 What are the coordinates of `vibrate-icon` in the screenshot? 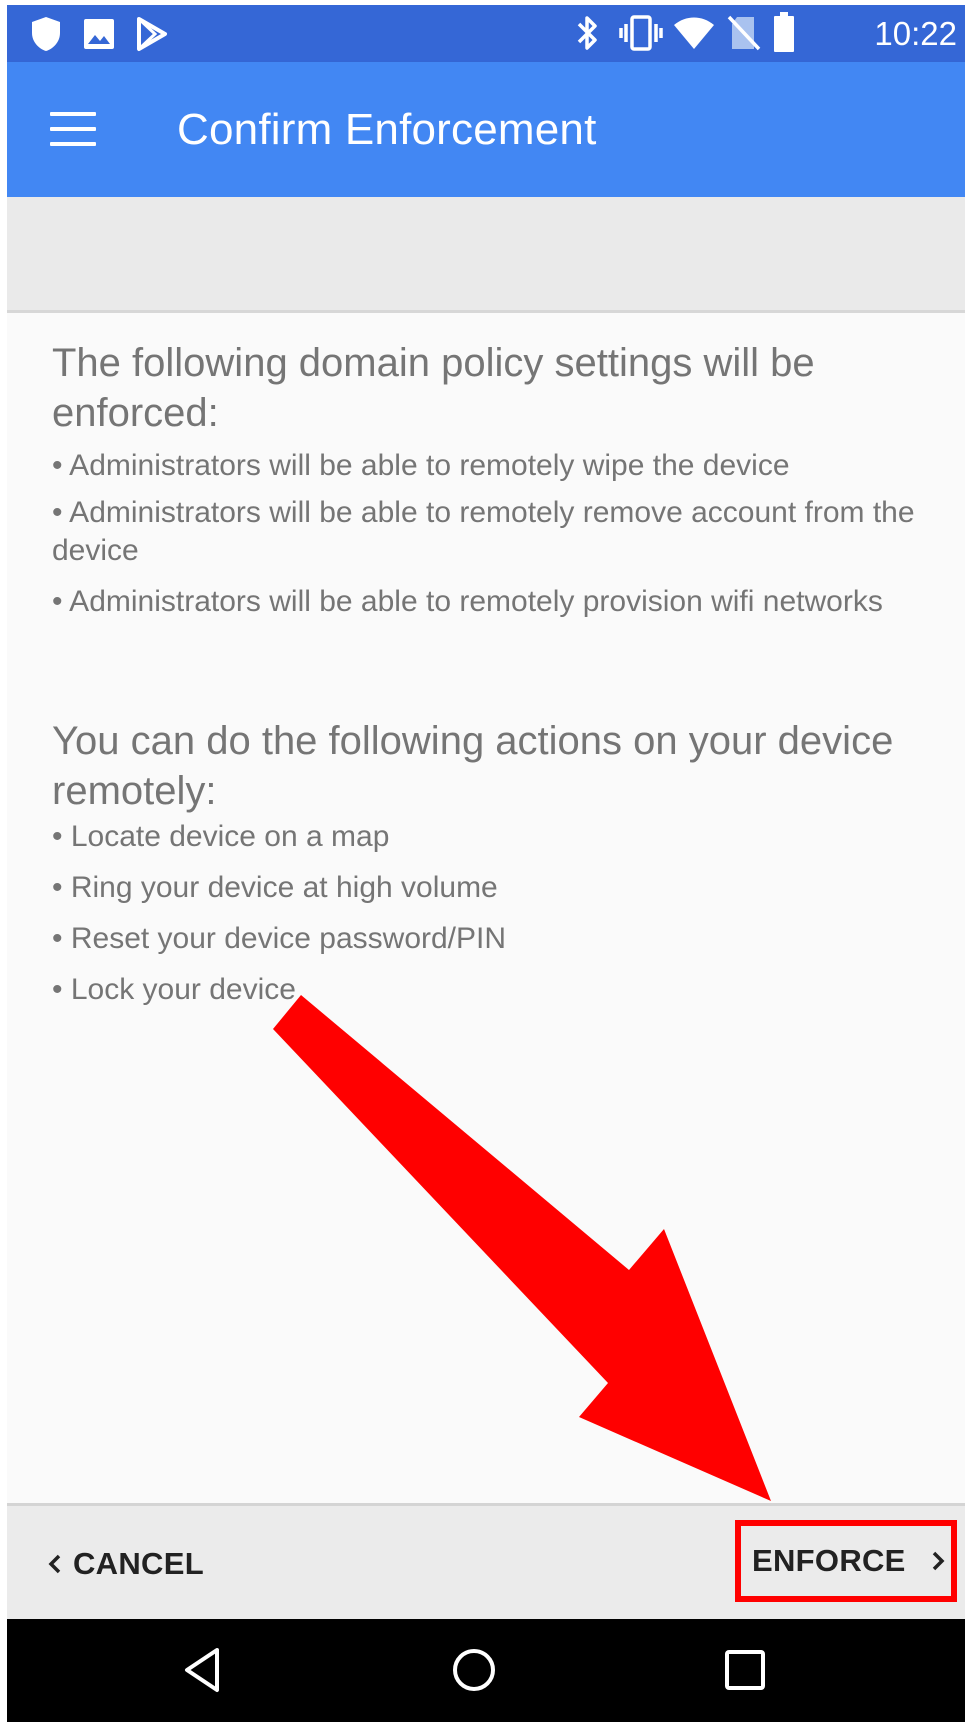 It's located at (641, 33).